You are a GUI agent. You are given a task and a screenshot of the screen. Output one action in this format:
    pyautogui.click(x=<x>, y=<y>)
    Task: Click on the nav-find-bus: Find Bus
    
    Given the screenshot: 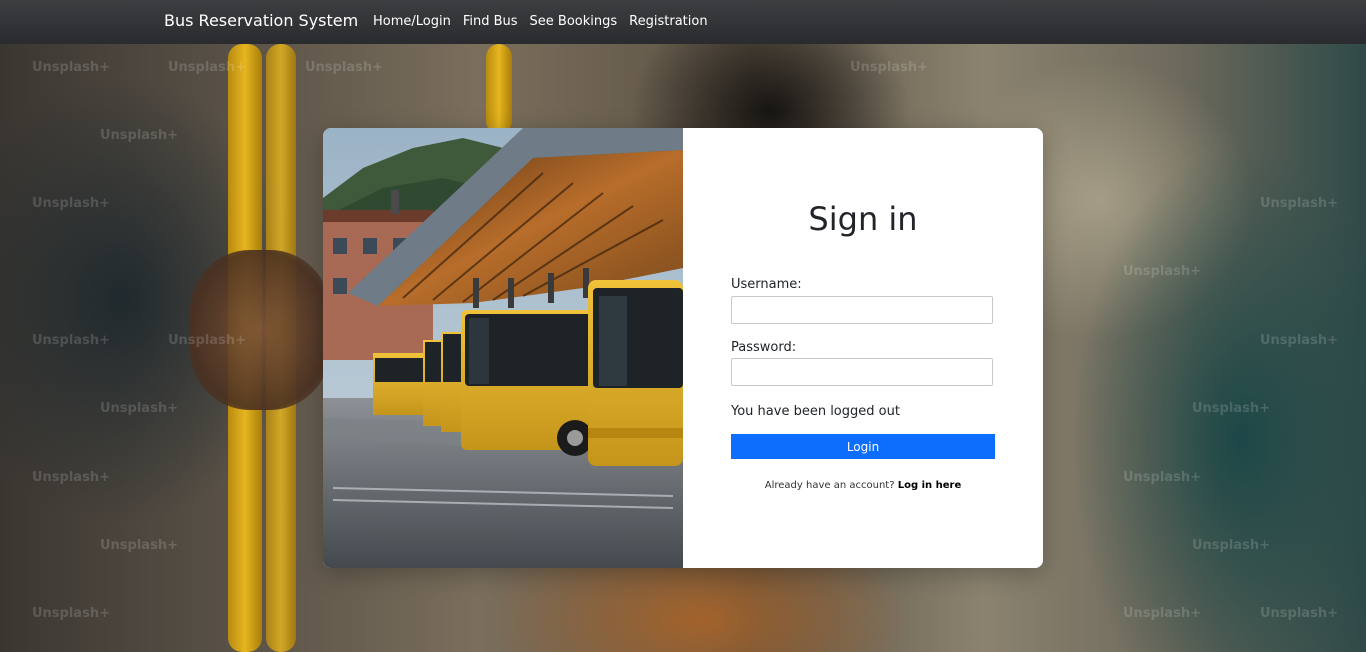 What is the action you would take?
    pyautogui.click(x=490, y=21)
    